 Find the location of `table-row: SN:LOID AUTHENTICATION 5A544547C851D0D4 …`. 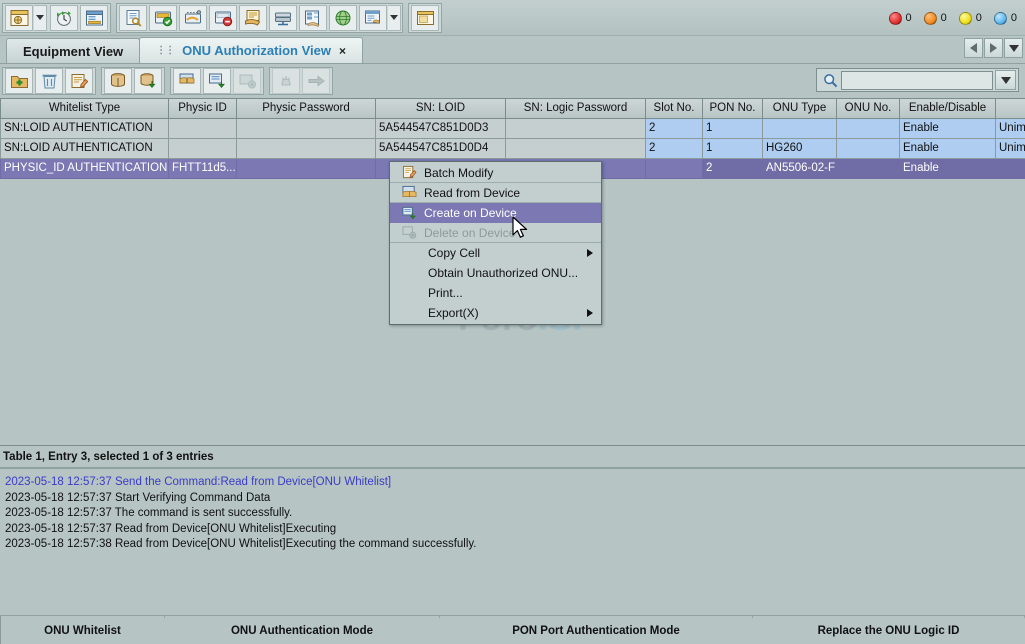

table-row: SN:LOID AUTHENTICATION 5A544547C851D0D4 … is located at coordinates (512, 148).